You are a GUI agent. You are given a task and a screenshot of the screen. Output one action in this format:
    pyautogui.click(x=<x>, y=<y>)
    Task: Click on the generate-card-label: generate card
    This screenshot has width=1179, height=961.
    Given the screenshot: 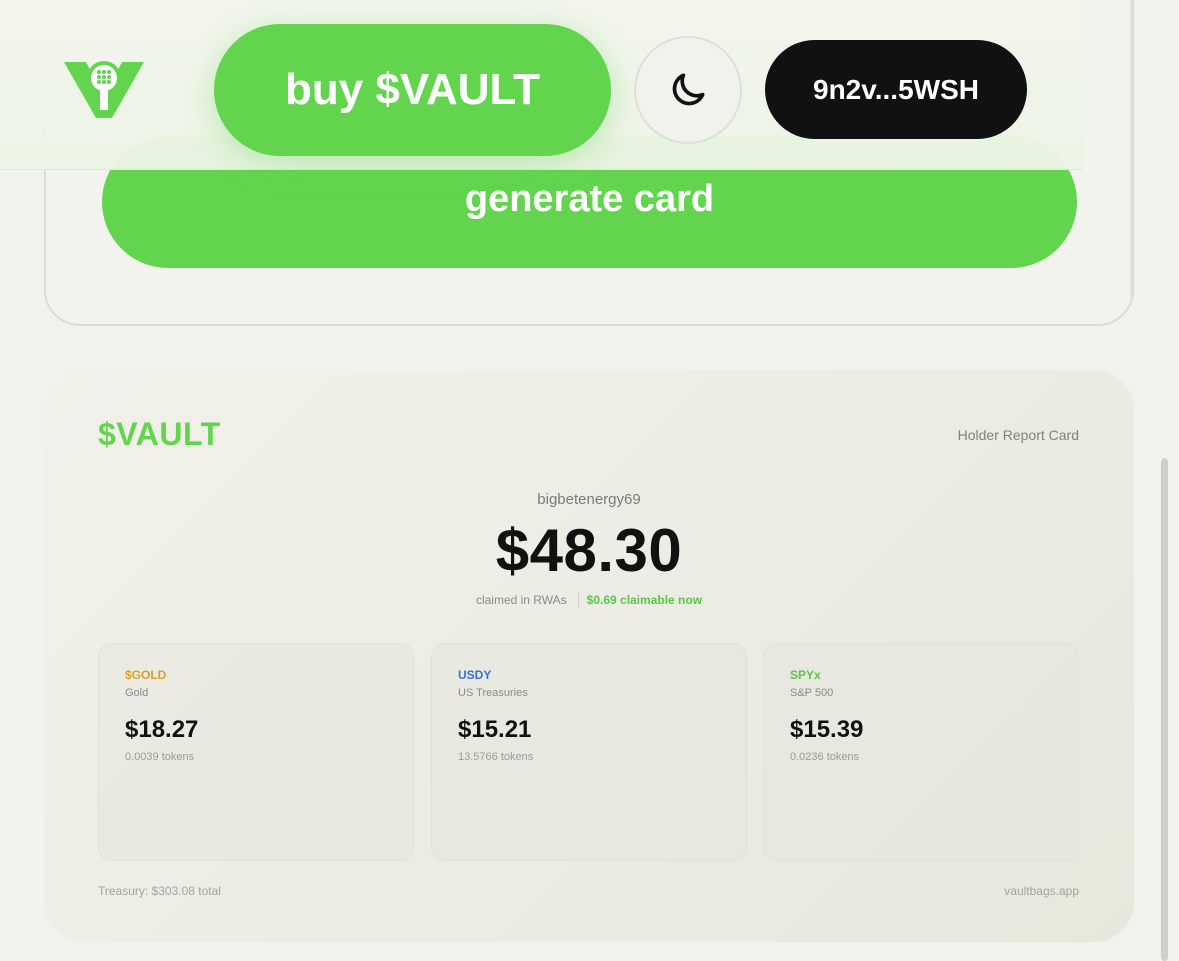 What is the action you would take?
    pyautogui.click(x=589, y=199)
    